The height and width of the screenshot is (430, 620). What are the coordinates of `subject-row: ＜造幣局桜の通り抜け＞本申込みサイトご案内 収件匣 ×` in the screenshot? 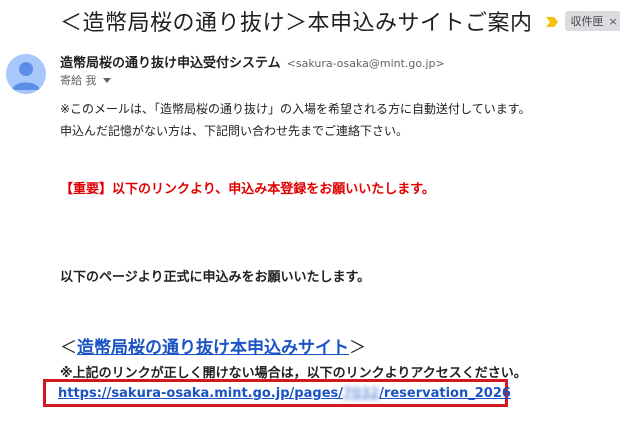 It's located at (340, 21).